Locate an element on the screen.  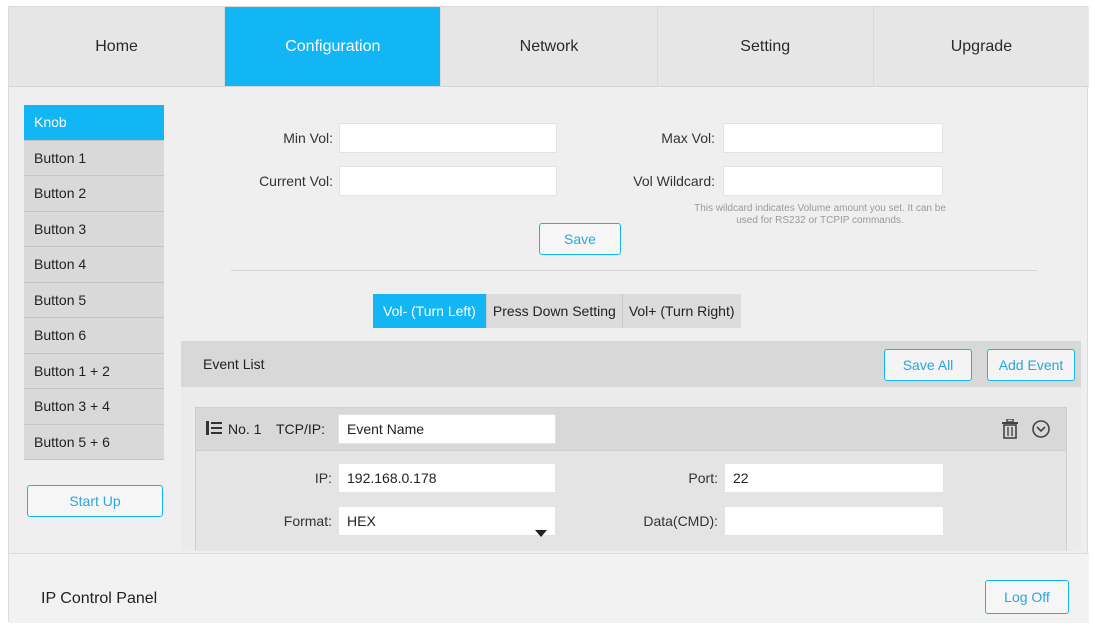
max-vol-label: Max Vol: is located at coordinates (688, 138).